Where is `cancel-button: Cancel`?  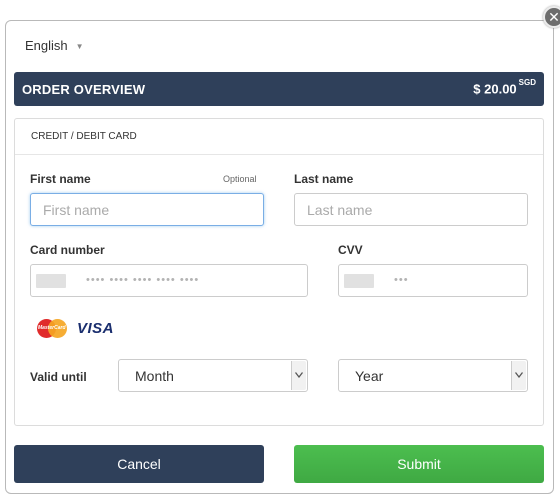
cancel-button: Cancel is located at coordinates (139, 464).